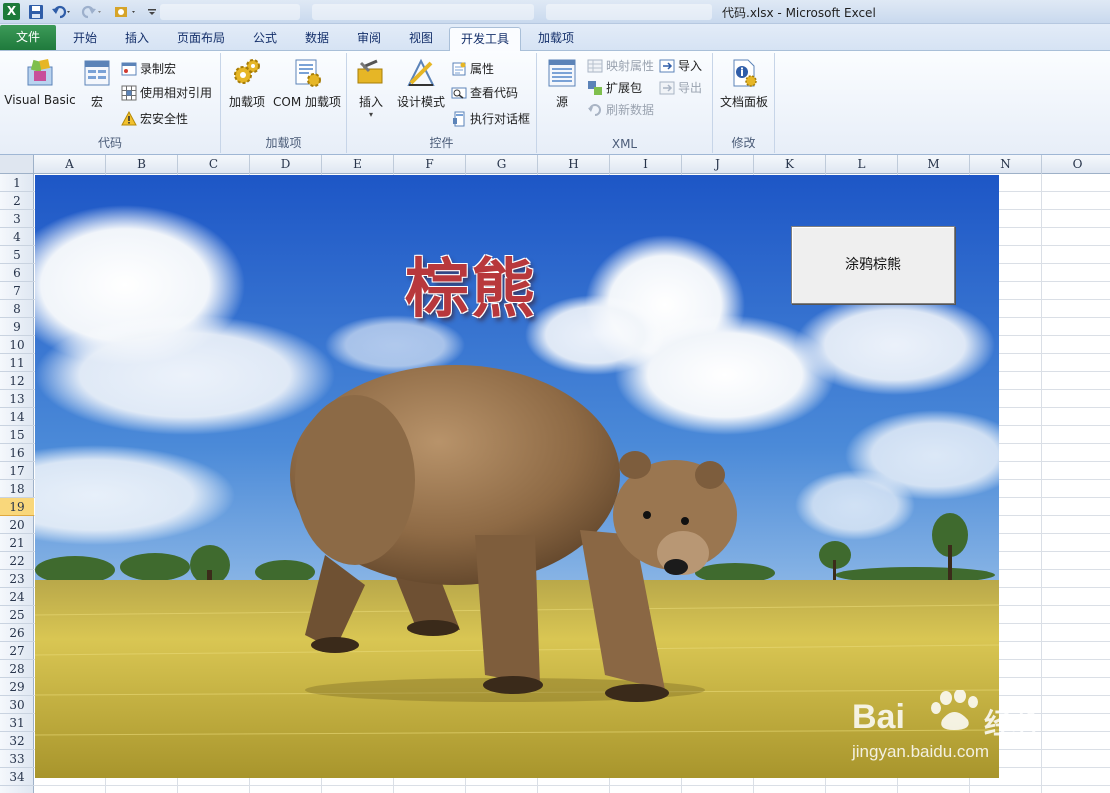 The width and height of the screenshot is (1110, 793). I want to click on column-header-l: L, so click(862, 164).